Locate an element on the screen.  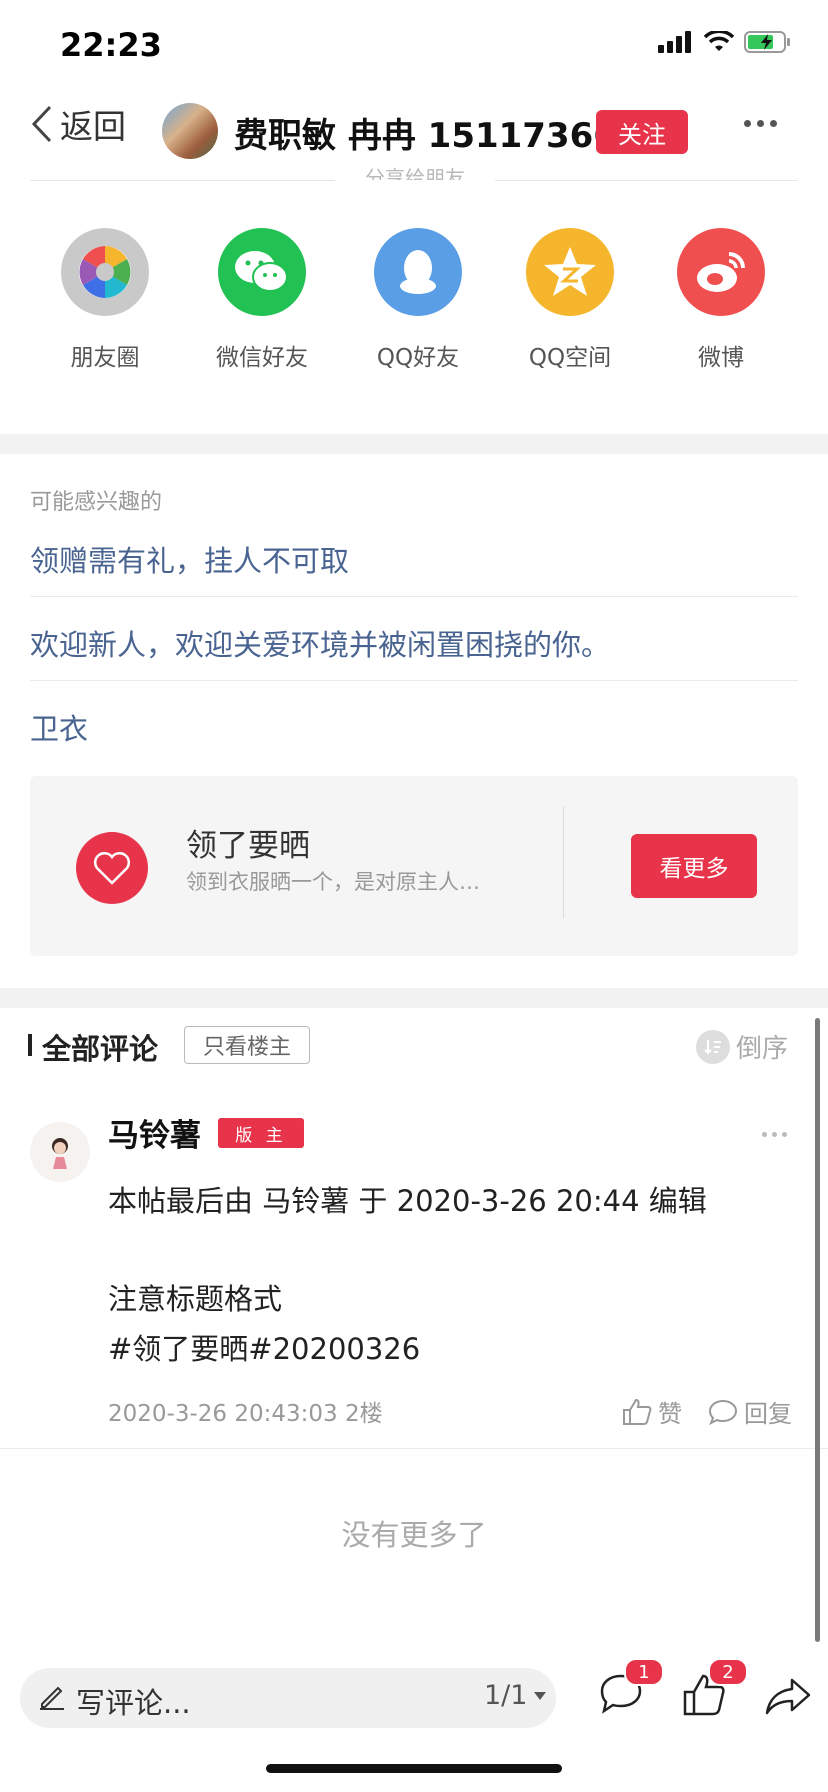
share-label: 微博 is located at coordinates (721, 358).